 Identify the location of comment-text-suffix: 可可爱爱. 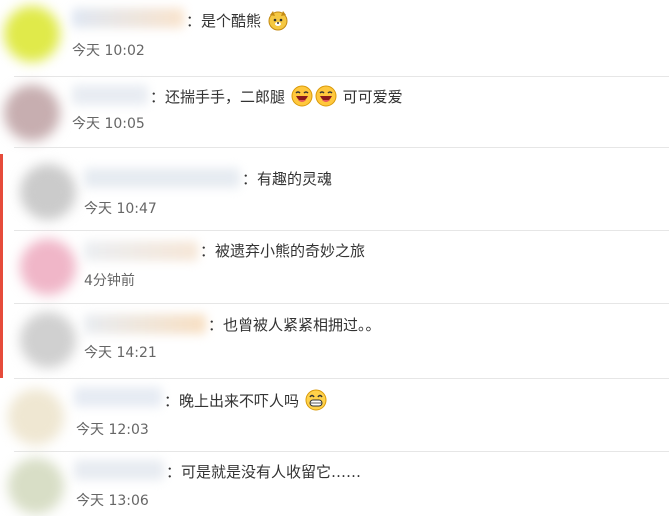
(372, 97).